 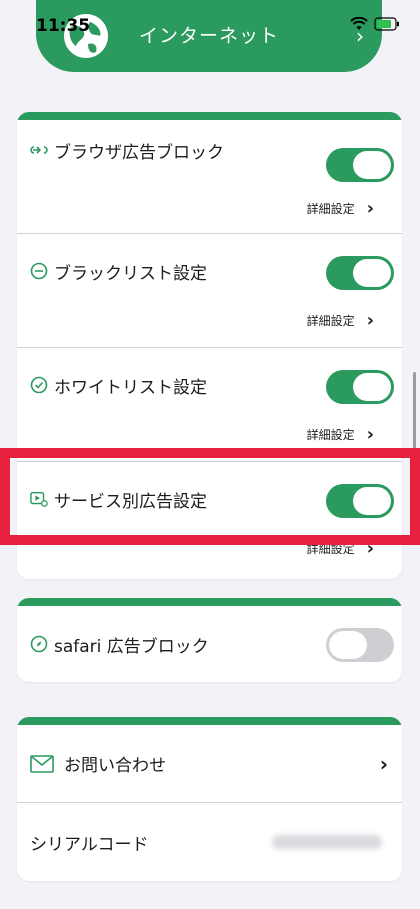 What do you see at coordinates (130, 273) in the screenshot?
I see `row-label: ブラックリスト設定` at bounding box center [130, 273].